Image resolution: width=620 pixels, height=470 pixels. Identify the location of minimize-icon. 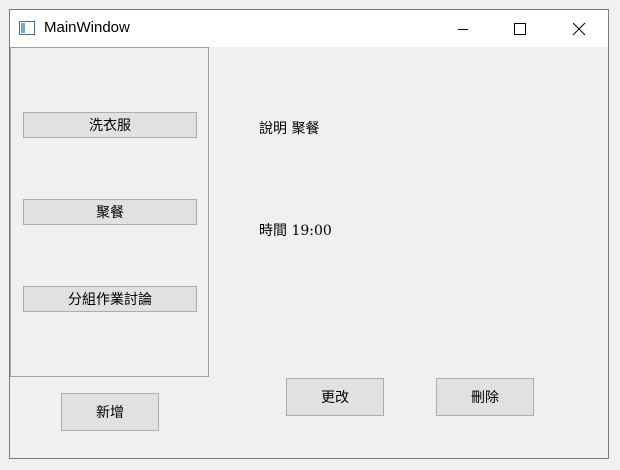
(463, 29).